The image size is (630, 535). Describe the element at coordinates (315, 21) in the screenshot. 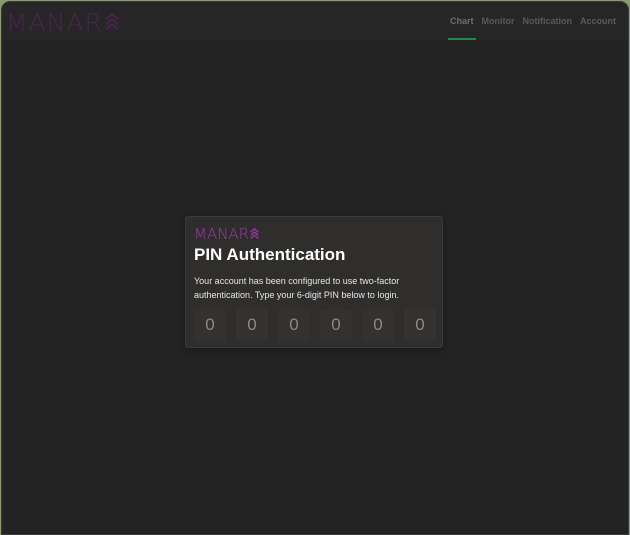

I see `top-nav-bar: MANAR Chart Monitor Notification Account` at that location.